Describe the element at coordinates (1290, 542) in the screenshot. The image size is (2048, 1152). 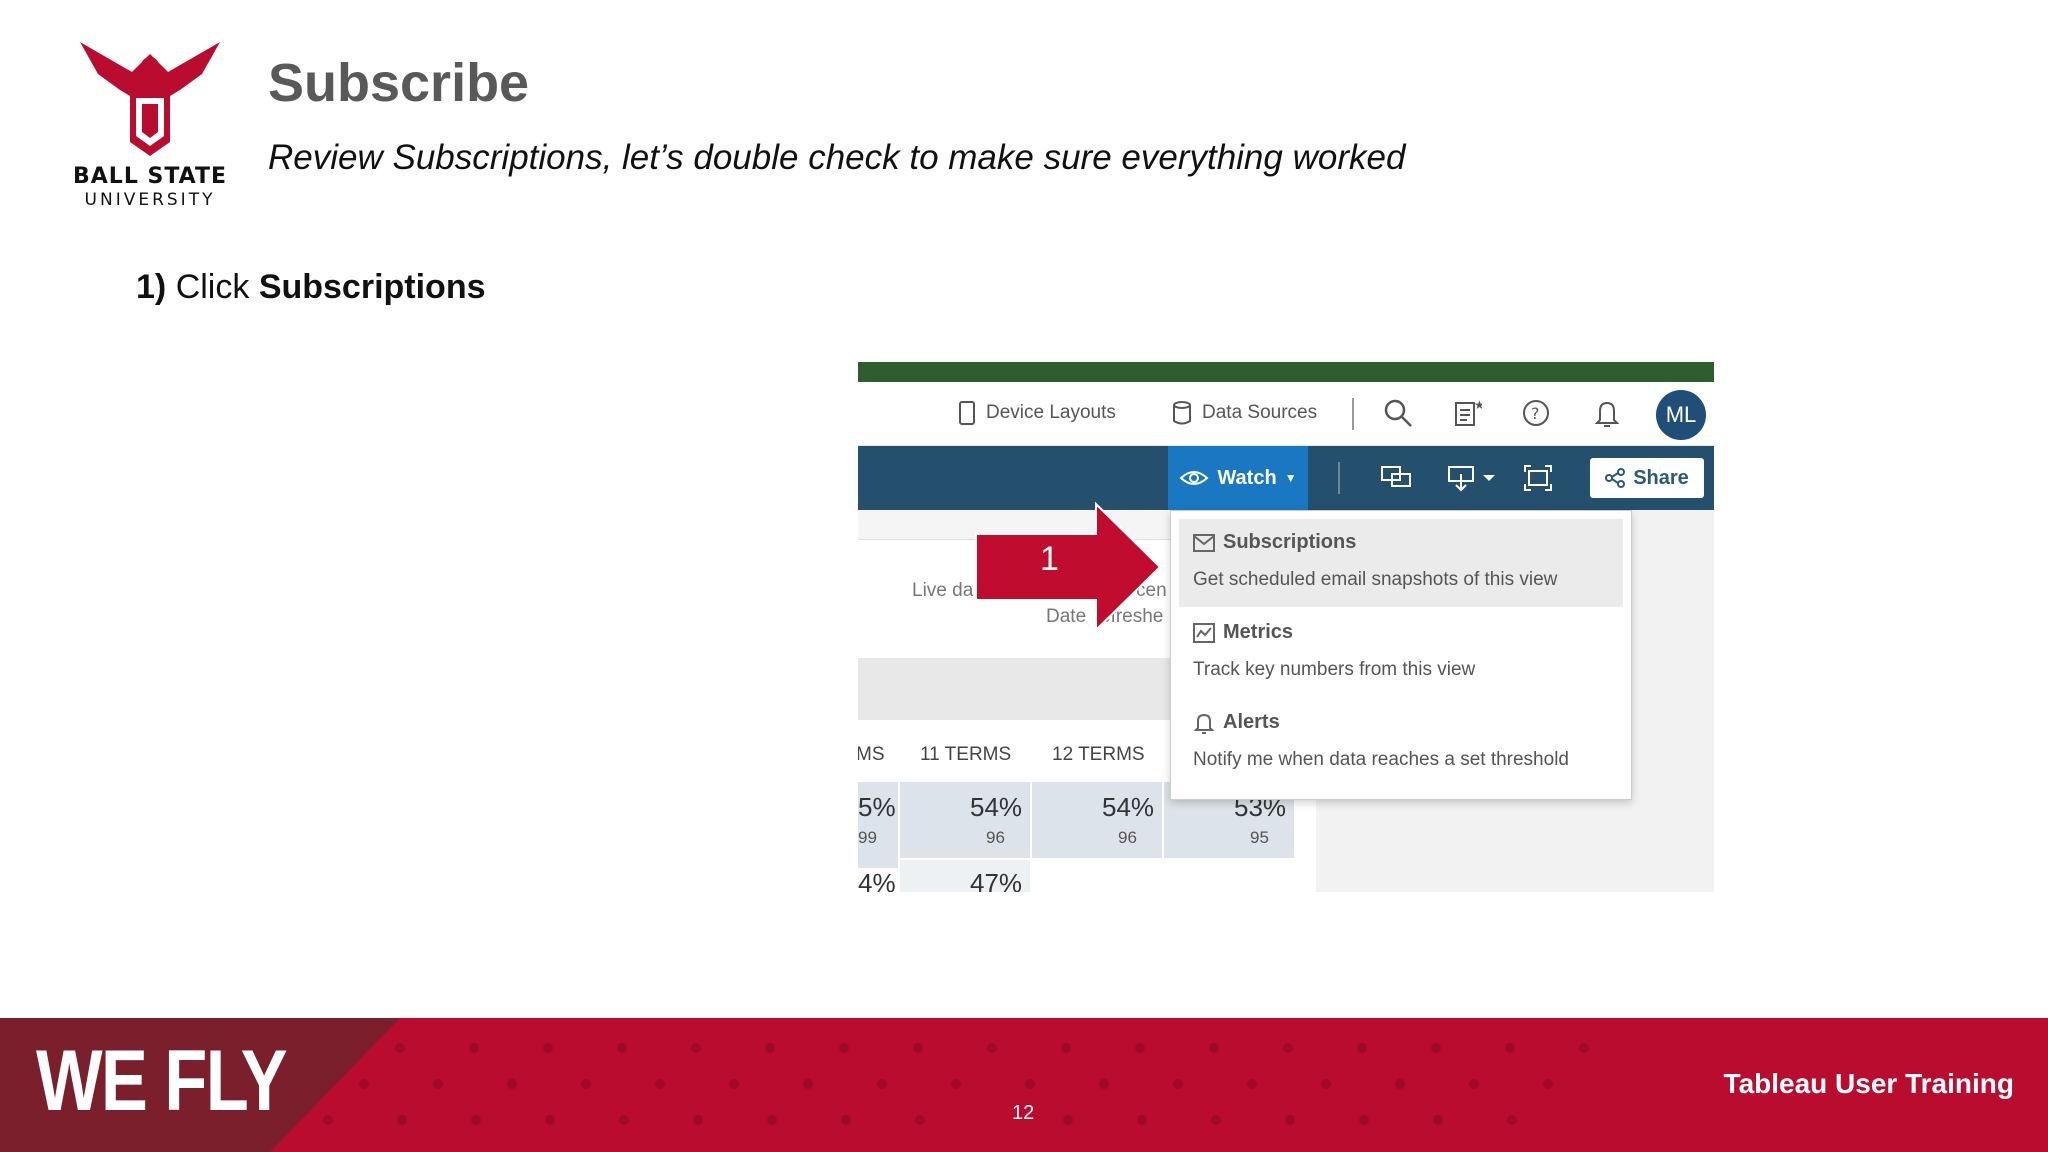
I see `subscriptions-label: Subscriptions` at that location.